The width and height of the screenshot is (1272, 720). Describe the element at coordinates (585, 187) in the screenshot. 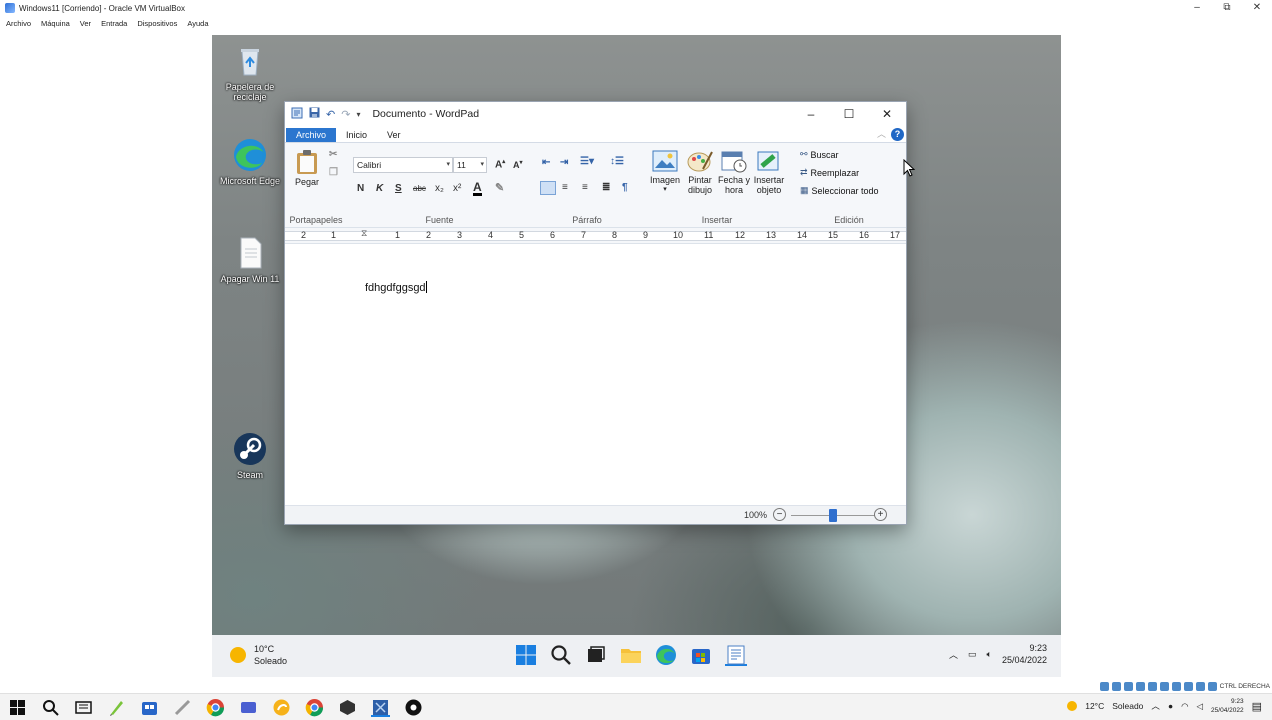

I see `align-right-icon: ≡` at that location.